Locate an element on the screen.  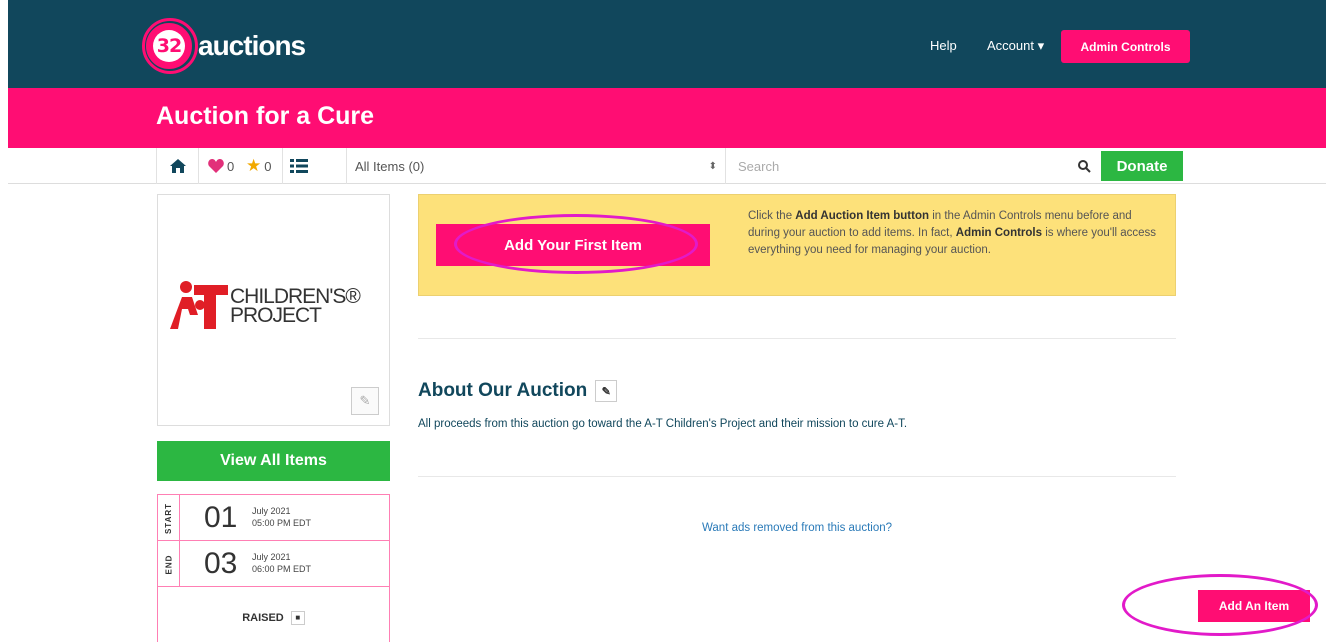
organization-logo-card: CHILDREN'S® PROJECT ✎ is located at coordinates (273, 310).